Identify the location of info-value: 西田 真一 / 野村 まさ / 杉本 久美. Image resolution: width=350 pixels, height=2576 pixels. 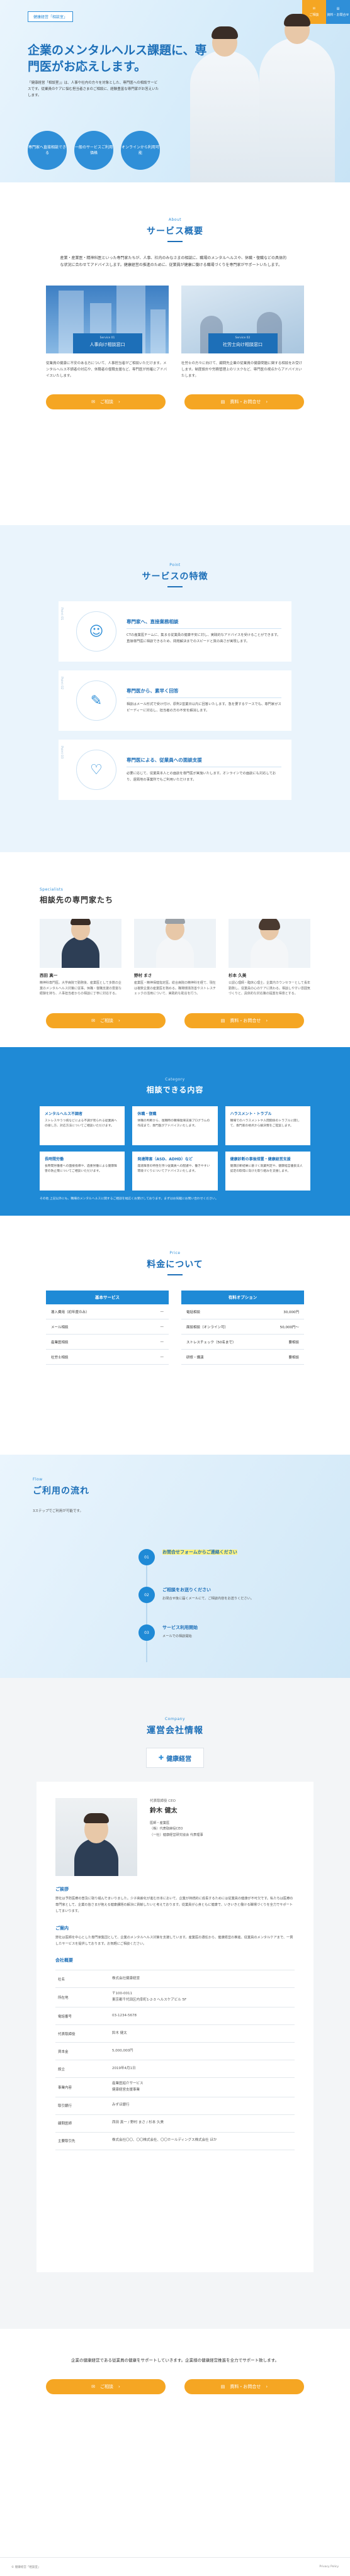
(138, 2123).